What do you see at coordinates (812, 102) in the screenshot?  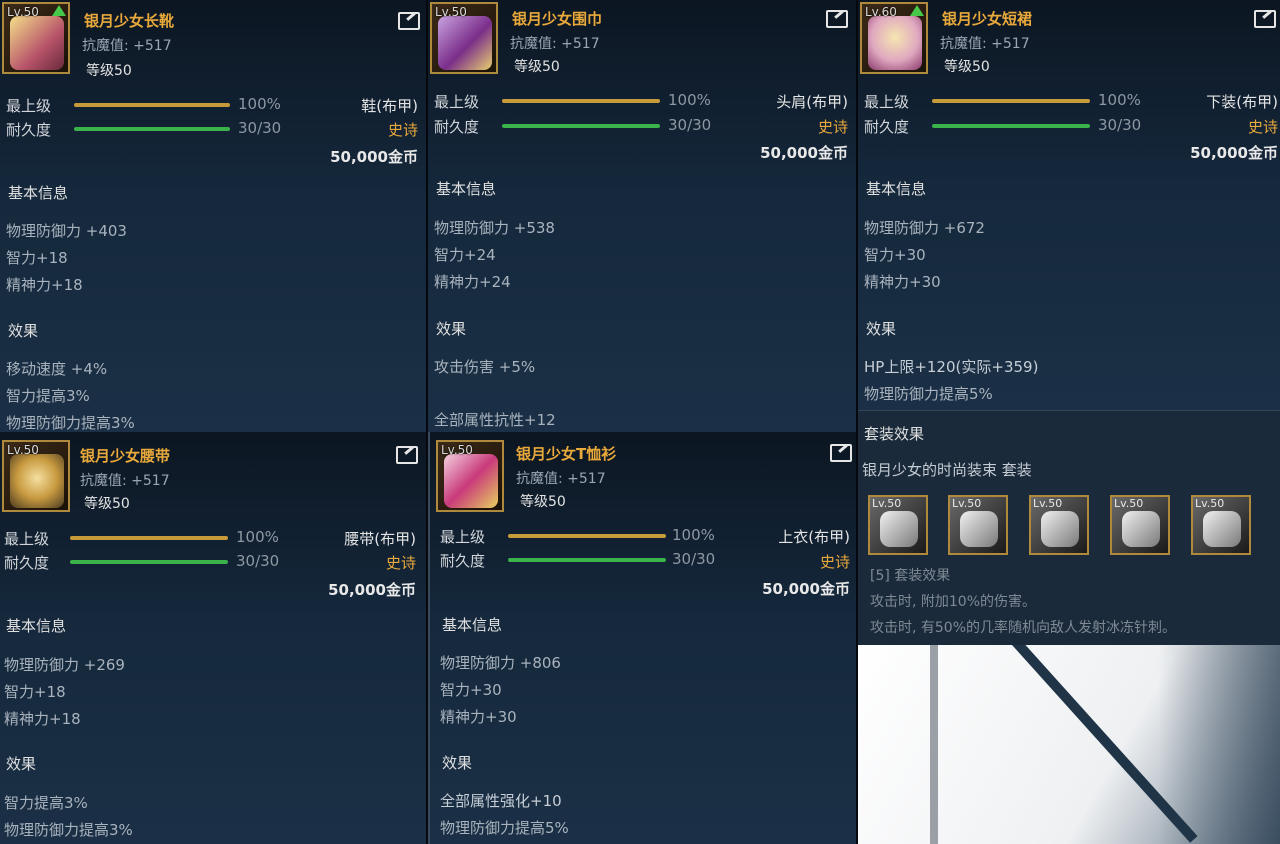 I see `item-slot: 头肩(布甲)` at bounding box center [812, 102].